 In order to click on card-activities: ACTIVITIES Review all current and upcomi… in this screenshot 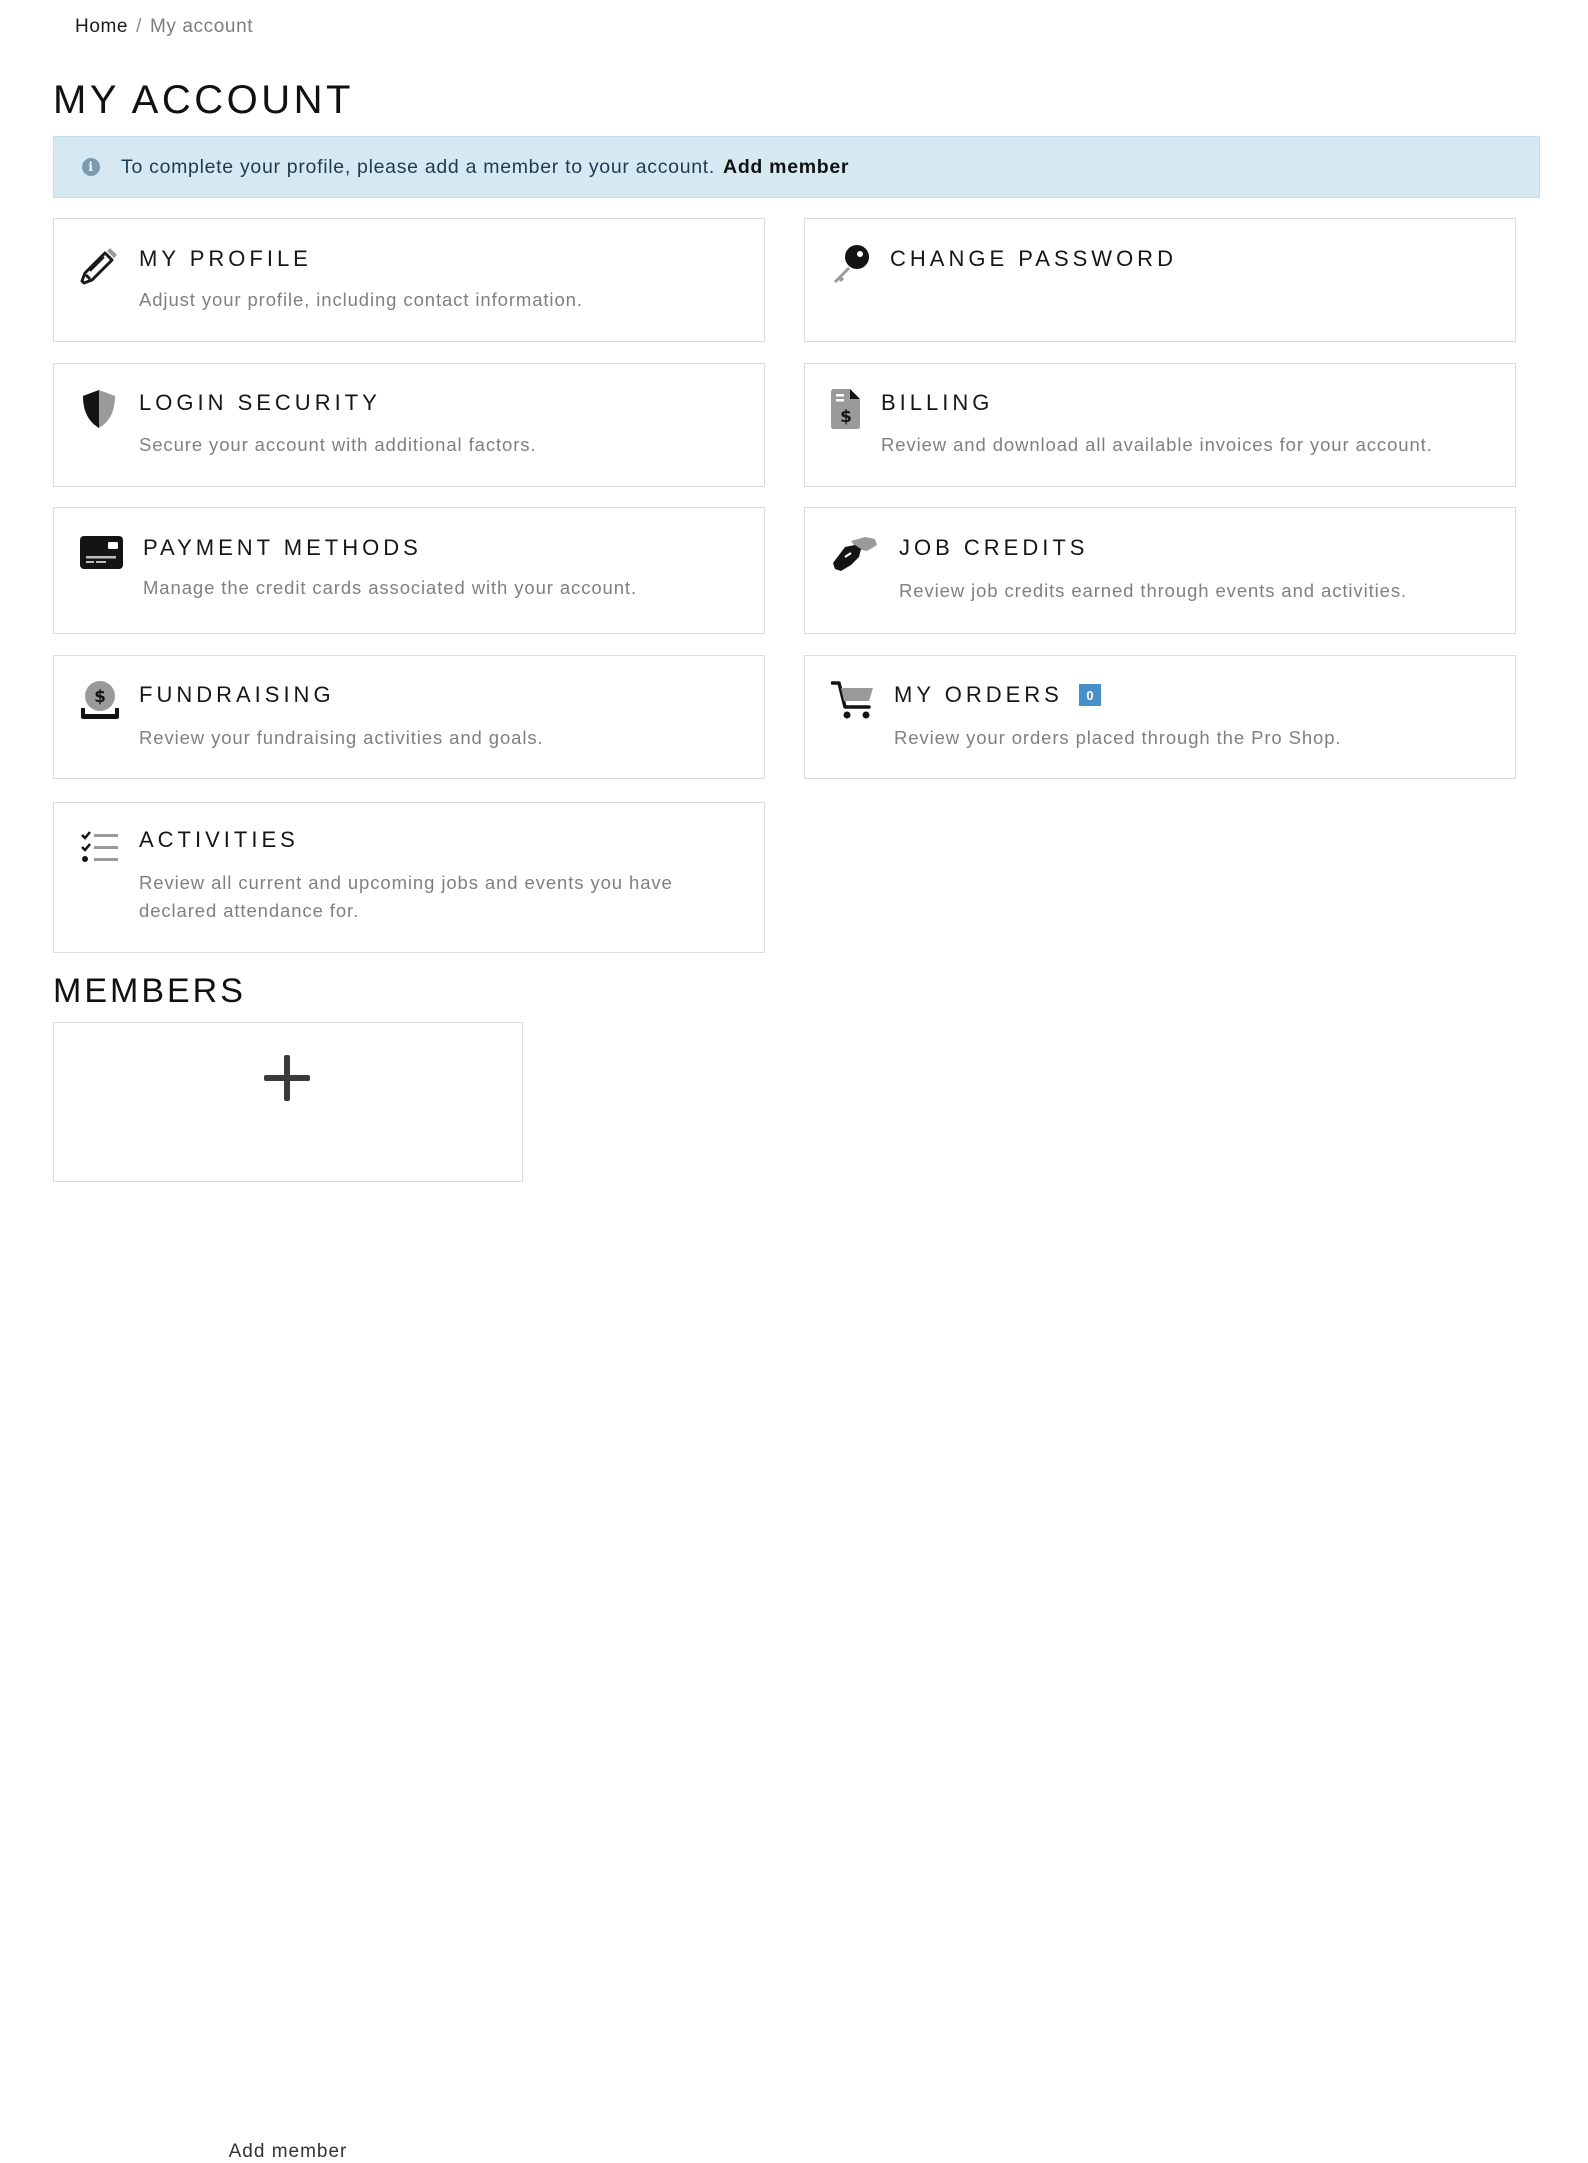, I will do `click(409, 877)`.